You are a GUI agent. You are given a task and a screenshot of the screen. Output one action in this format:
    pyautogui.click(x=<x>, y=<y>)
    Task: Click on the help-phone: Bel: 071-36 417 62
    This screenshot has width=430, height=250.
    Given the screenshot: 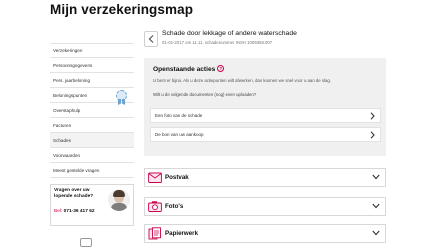 What is the action you would take?
    pyautogui.click(x=74, y=211)
    